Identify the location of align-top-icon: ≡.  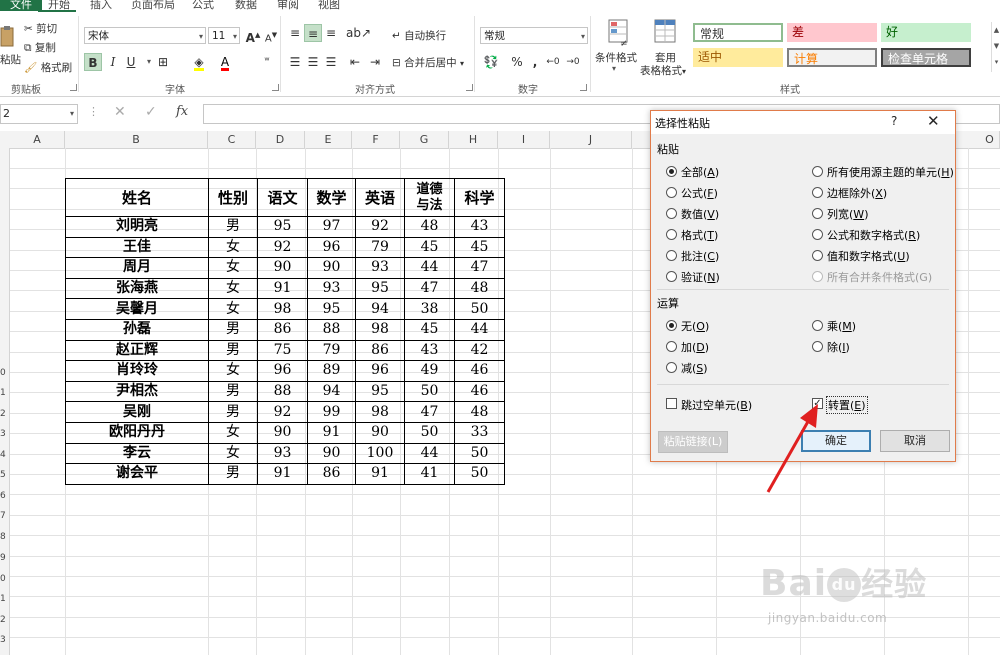
(295, 33).